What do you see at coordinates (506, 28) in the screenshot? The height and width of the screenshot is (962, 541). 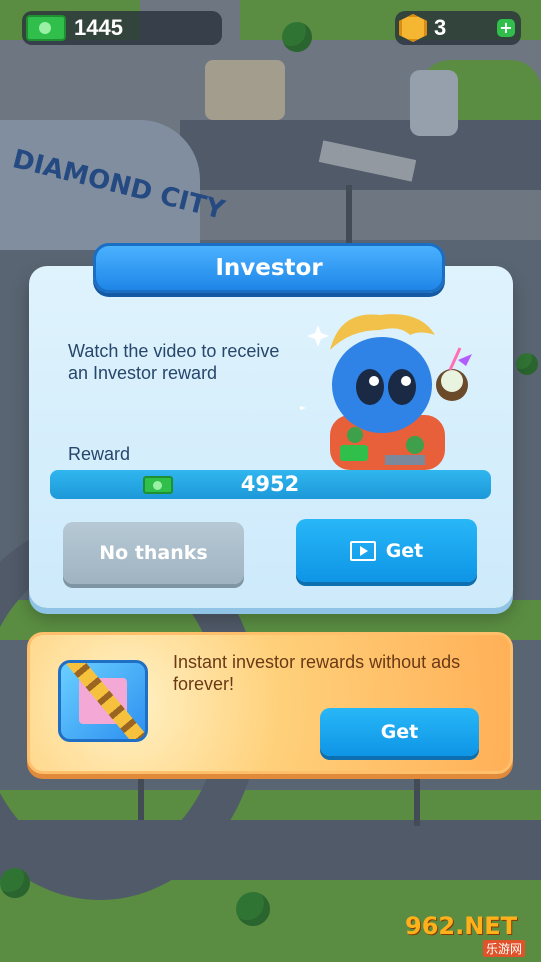 I see `add-gems-button: +` at bounding box center [506, 28].